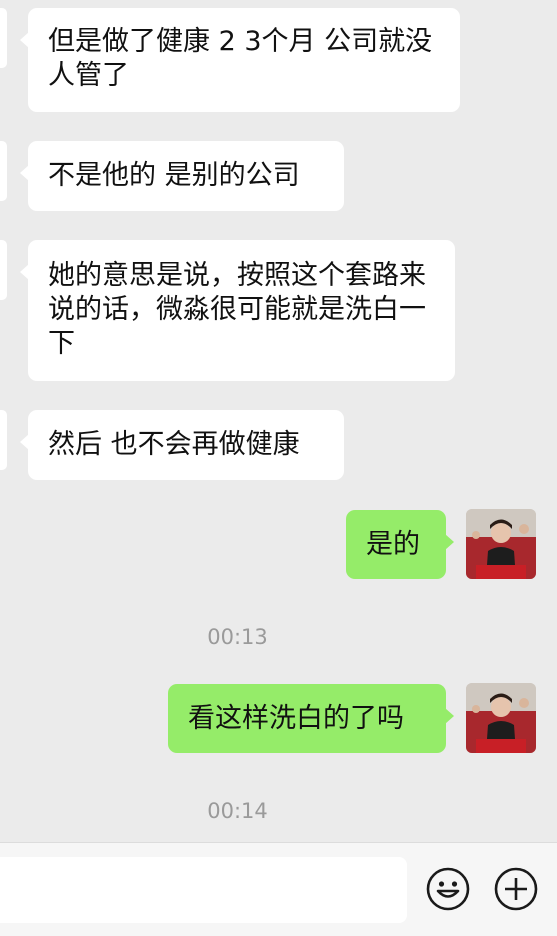  What do you see at coordinates (237, 811) in the screenshot?
I see `message-timestamp: 00:14` at bounding box center [237, 811].